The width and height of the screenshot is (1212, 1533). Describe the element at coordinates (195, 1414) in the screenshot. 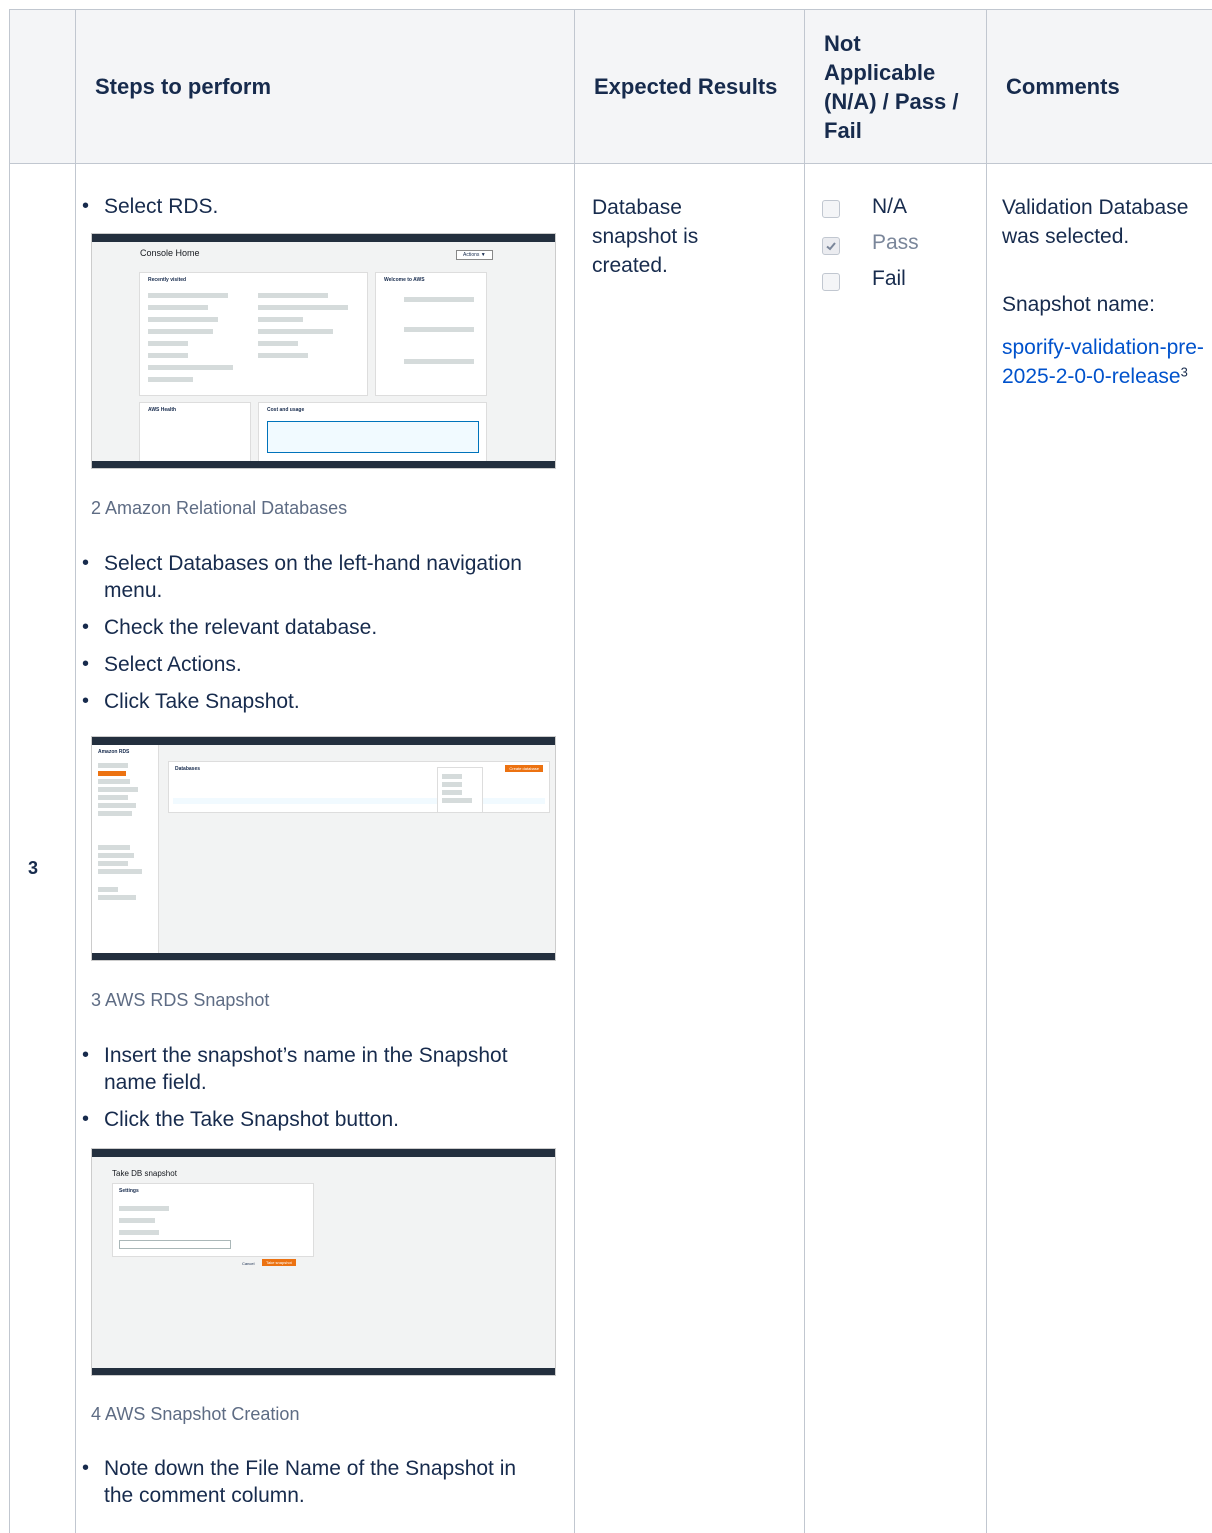

I see `caption-3: 4 AWS Snapshot Creation` at that location.